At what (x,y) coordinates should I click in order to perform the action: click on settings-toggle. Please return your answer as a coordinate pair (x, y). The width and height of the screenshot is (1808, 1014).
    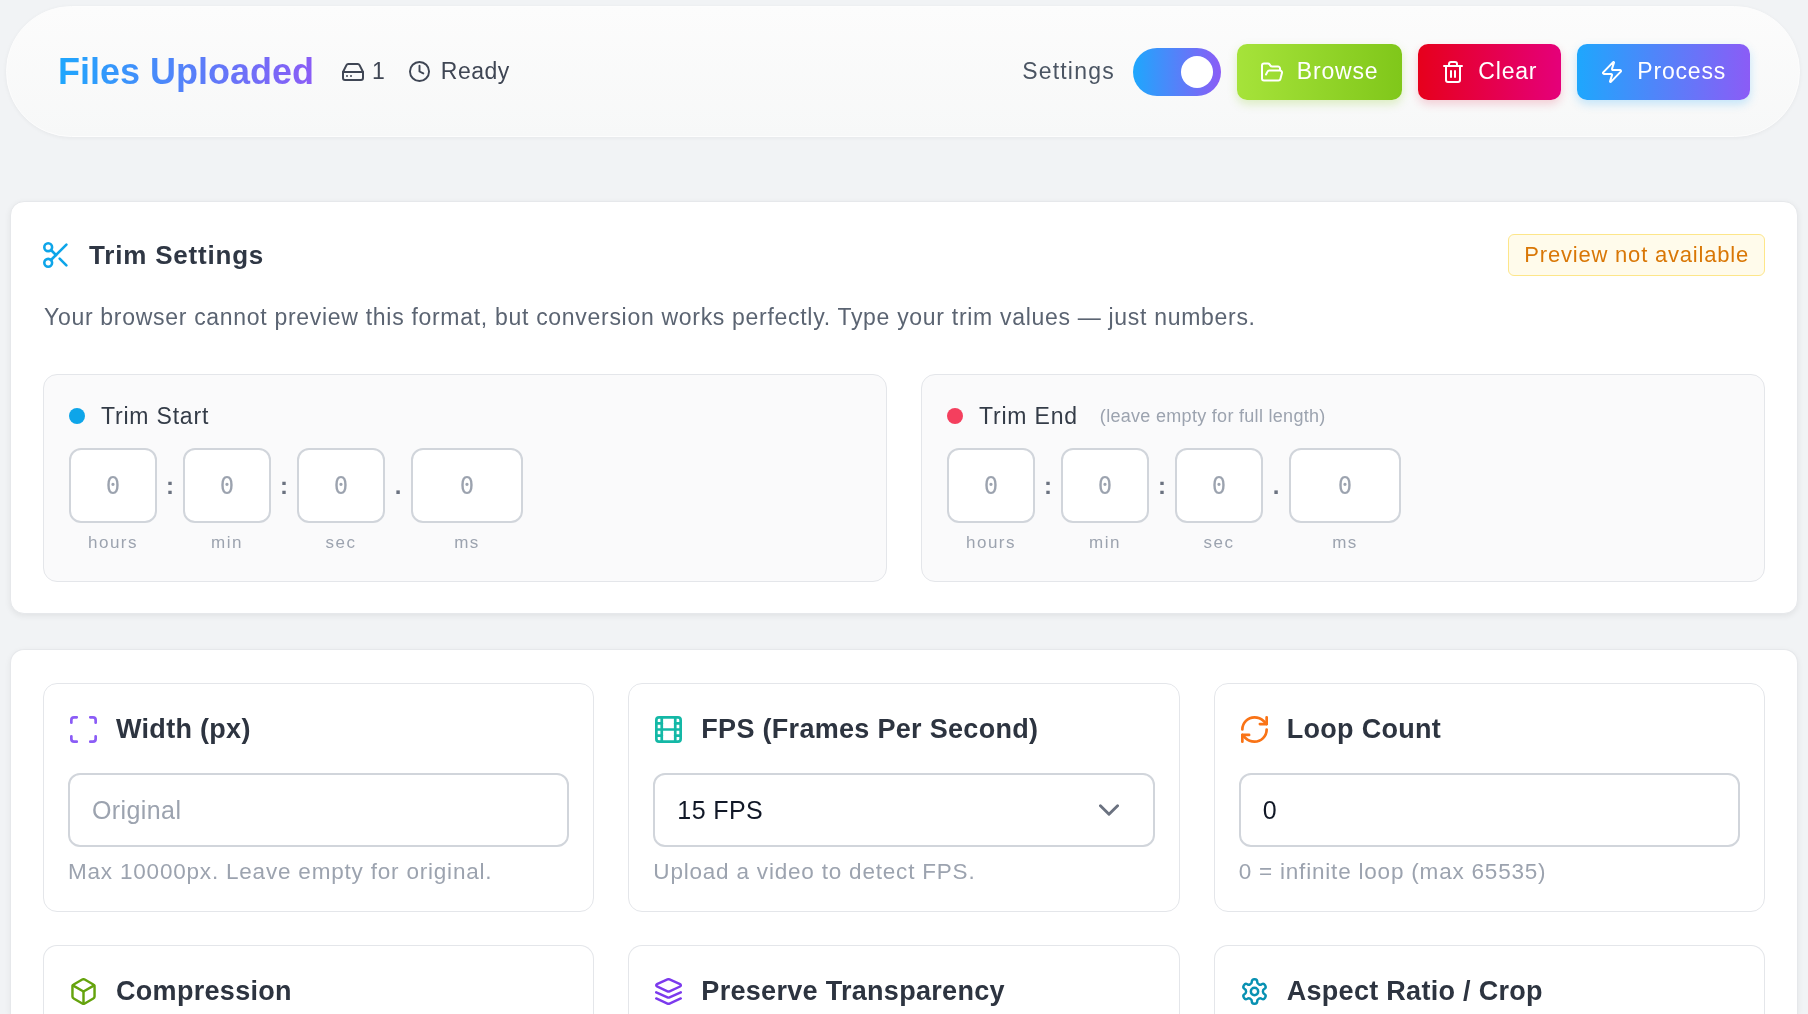
    Looking at the image, I should click on (1176, 71).